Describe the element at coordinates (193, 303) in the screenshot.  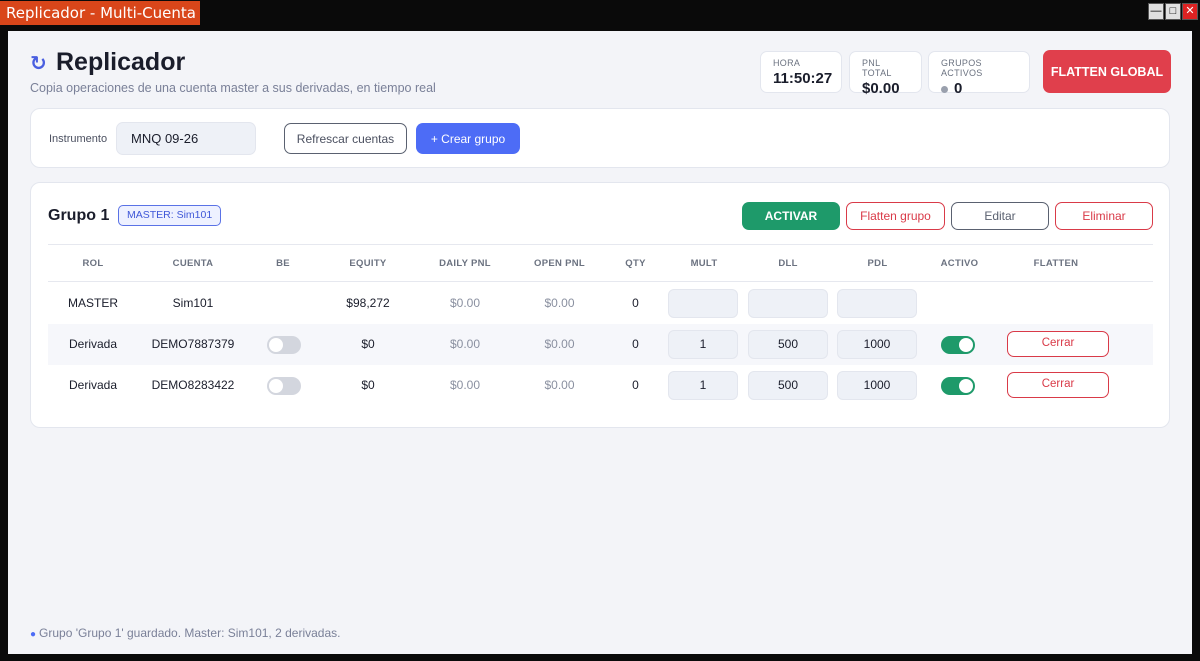
I see `cell-cuenta: Sim101` at that location.